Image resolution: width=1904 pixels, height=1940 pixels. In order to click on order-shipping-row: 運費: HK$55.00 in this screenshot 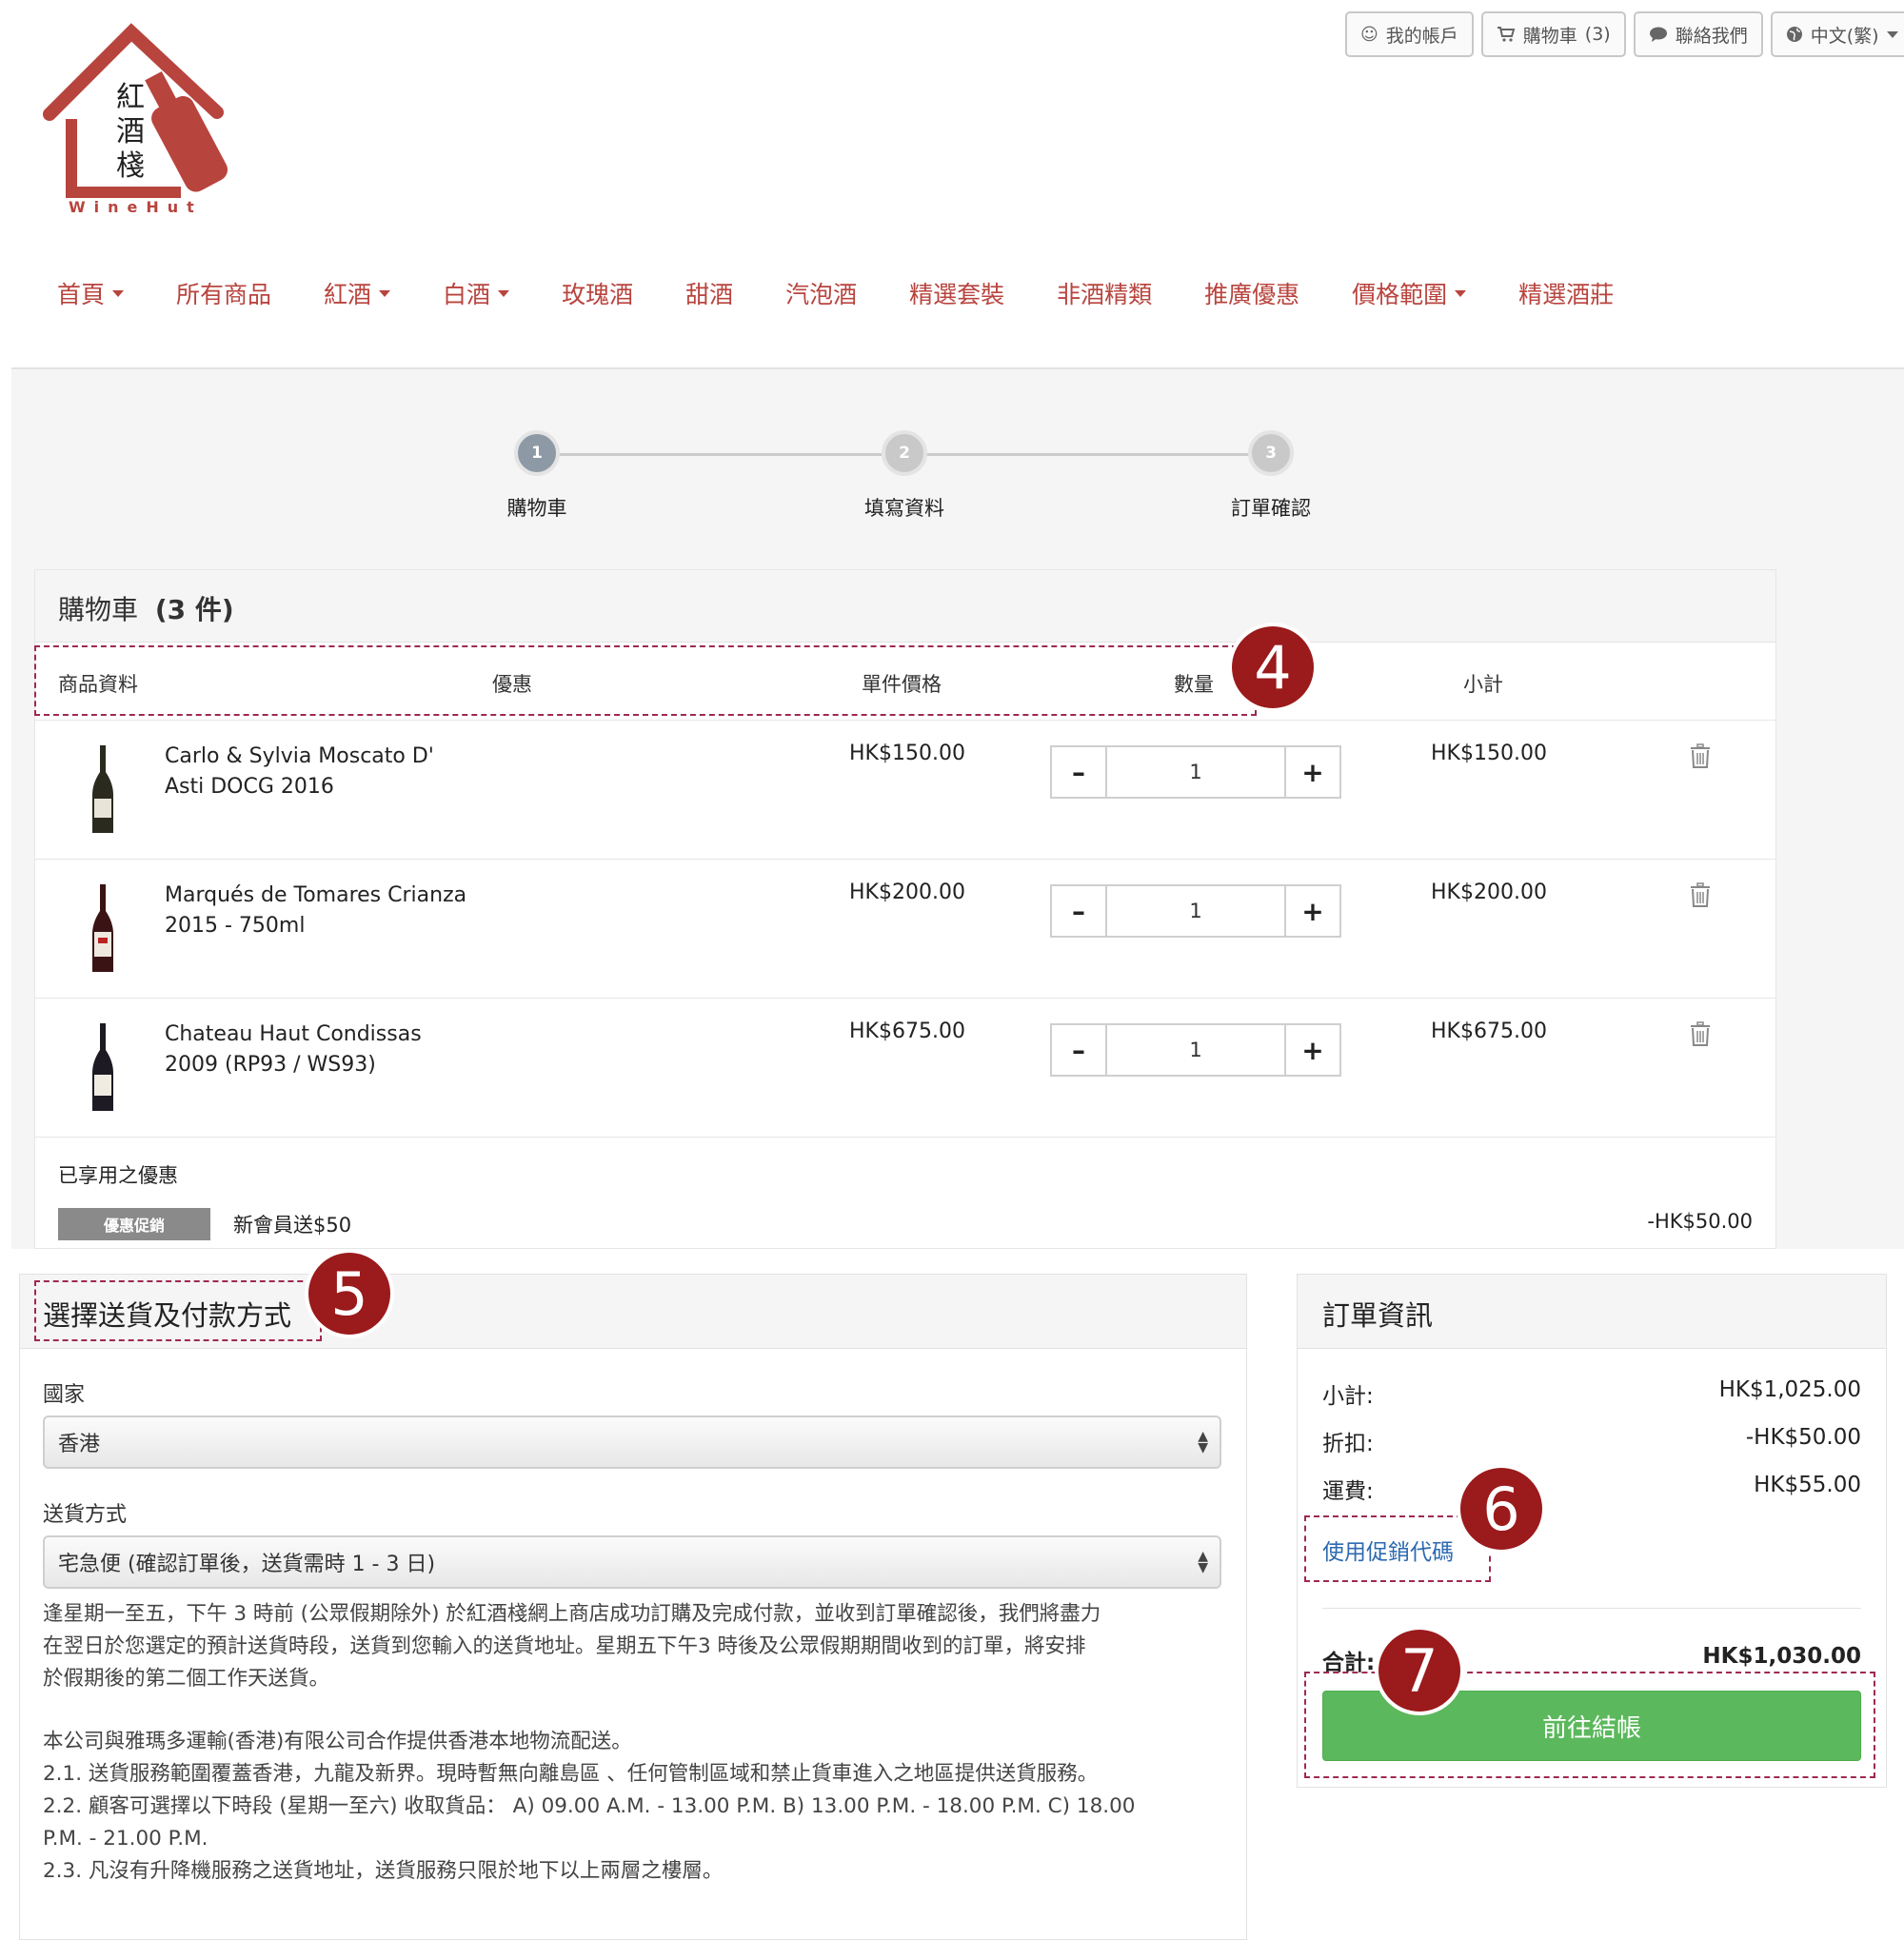, I will do `click(1591, 1489)`.